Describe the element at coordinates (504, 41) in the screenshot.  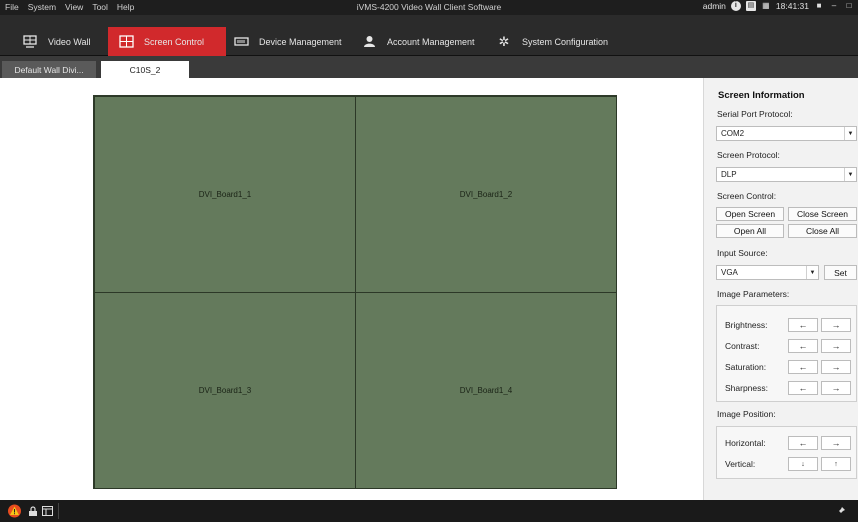
I see `gear-icon: ✲` at that location.